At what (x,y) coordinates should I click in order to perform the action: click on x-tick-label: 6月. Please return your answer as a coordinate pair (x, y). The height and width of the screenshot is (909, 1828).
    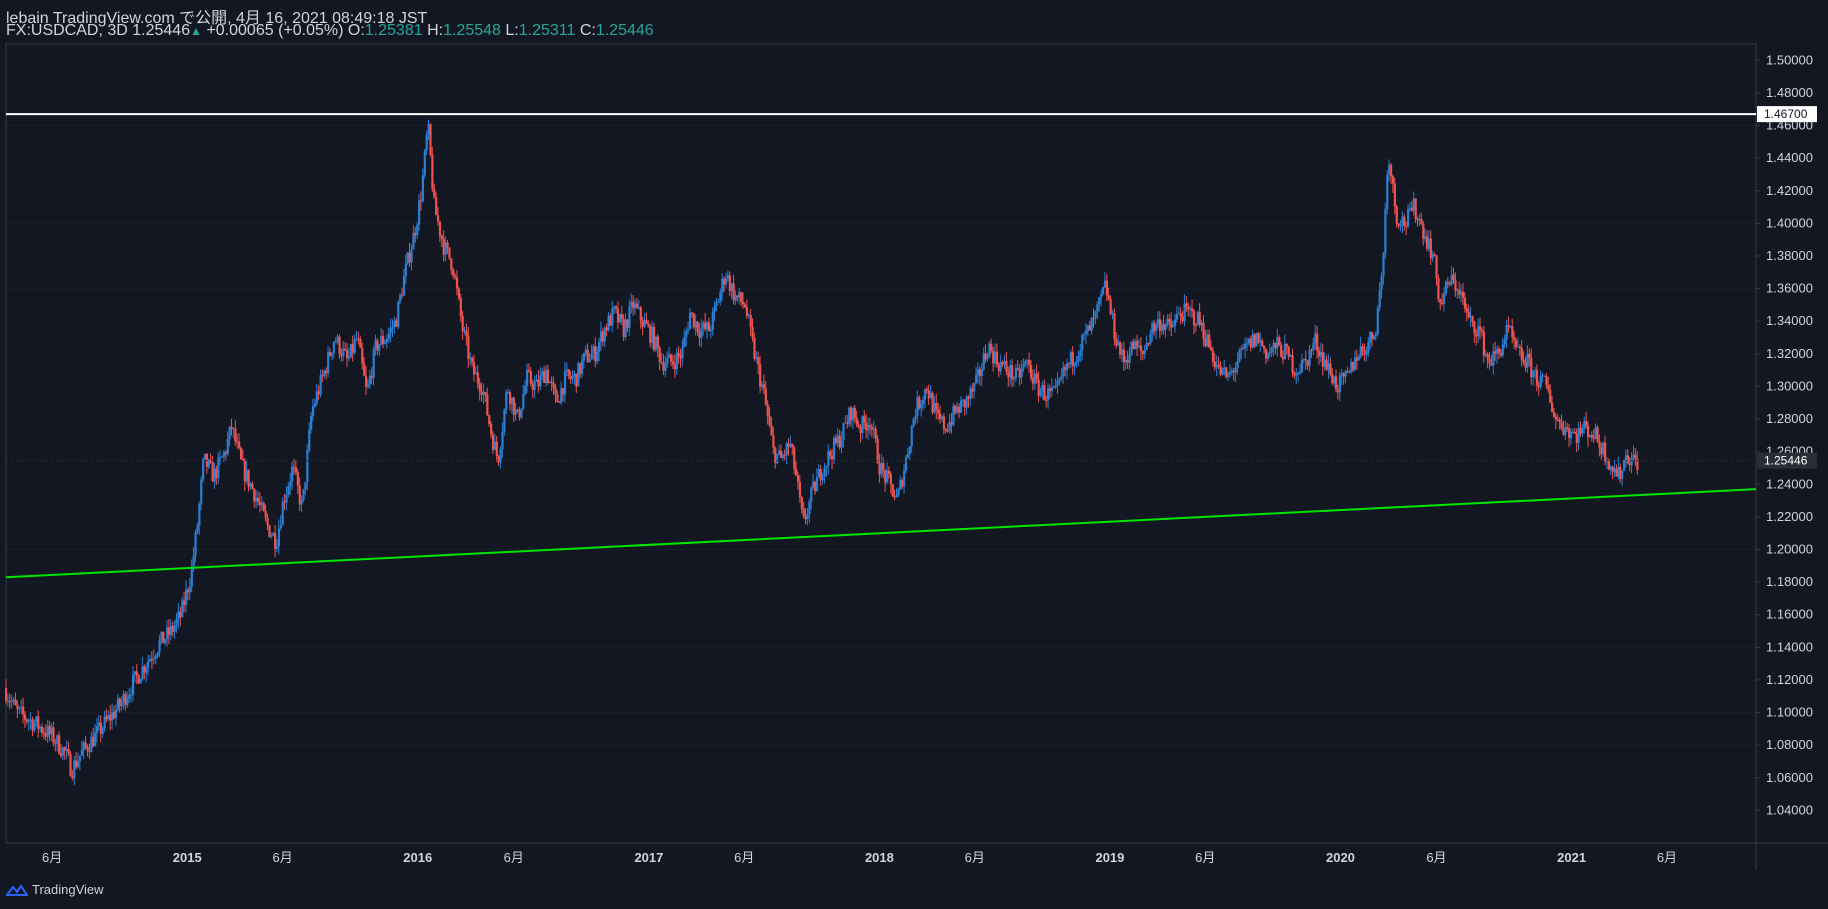
    Looking at the image, I should click on (52, 857).